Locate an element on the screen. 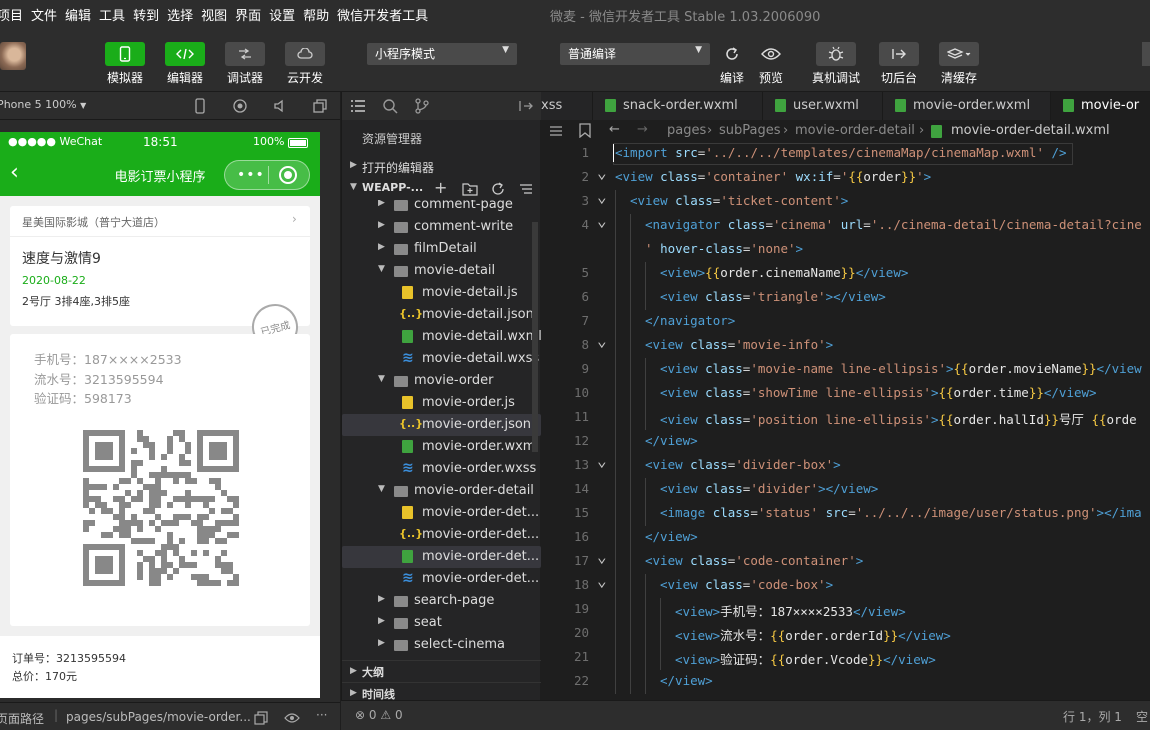 The image size is (1150, 730). preview-button is located at coordinates (771, 54).